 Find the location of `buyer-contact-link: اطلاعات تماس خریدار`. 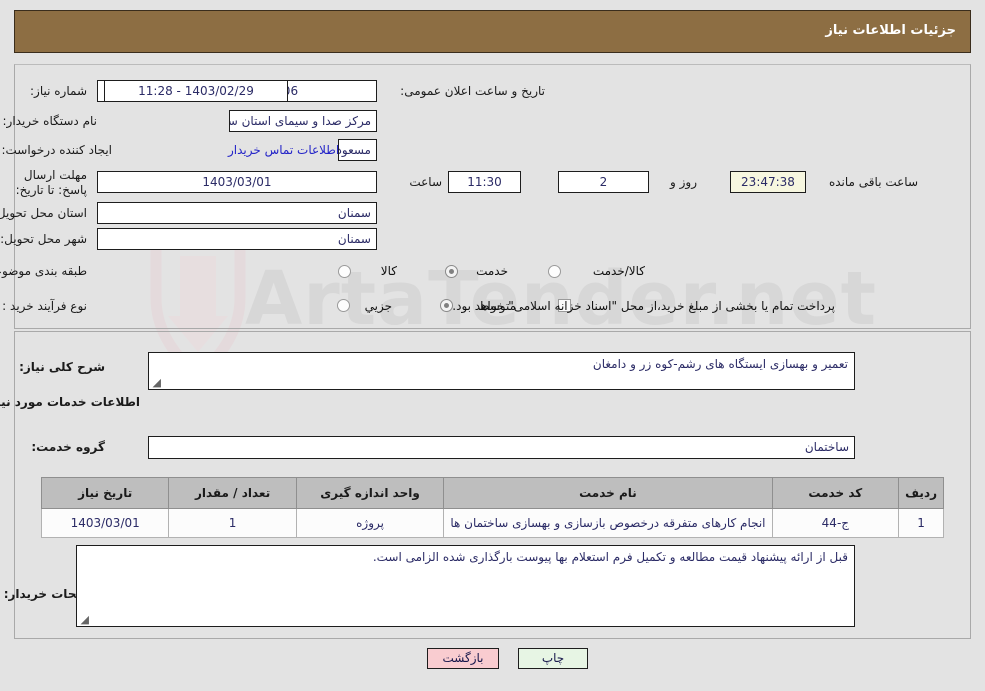

buyer-contact-link: اطلاعات تماس خریدار is located at coordinates (283, 150).